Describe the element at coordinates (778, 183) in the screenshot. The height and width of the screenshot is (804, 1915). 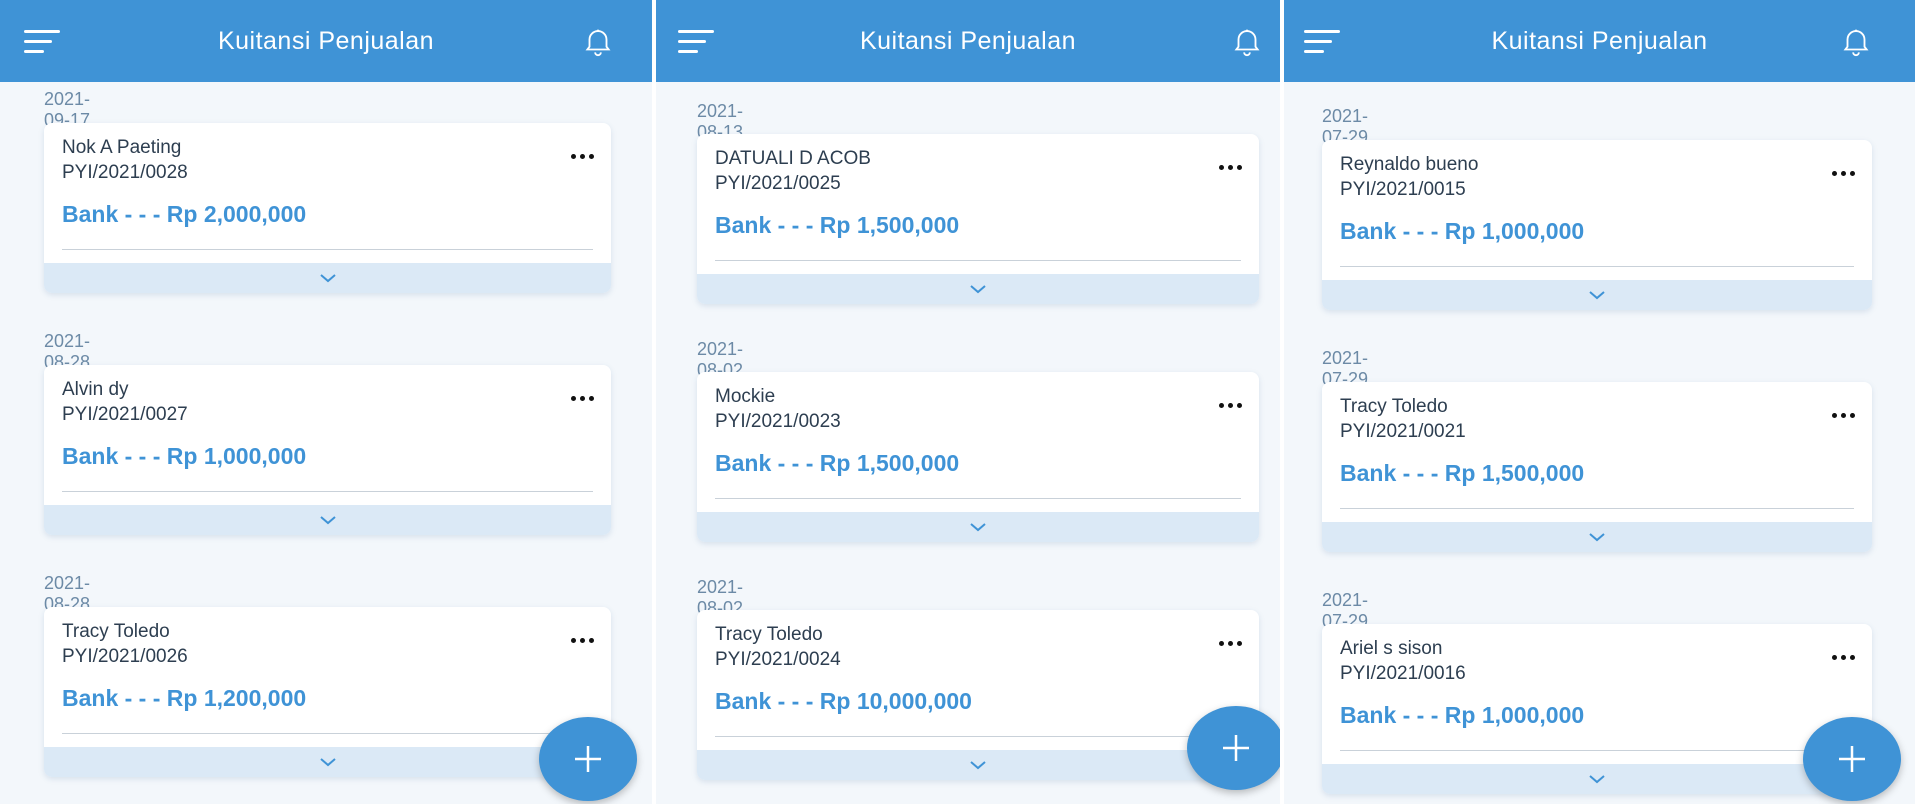
I see `receipt-number: PYI/2021/0025` at that location.